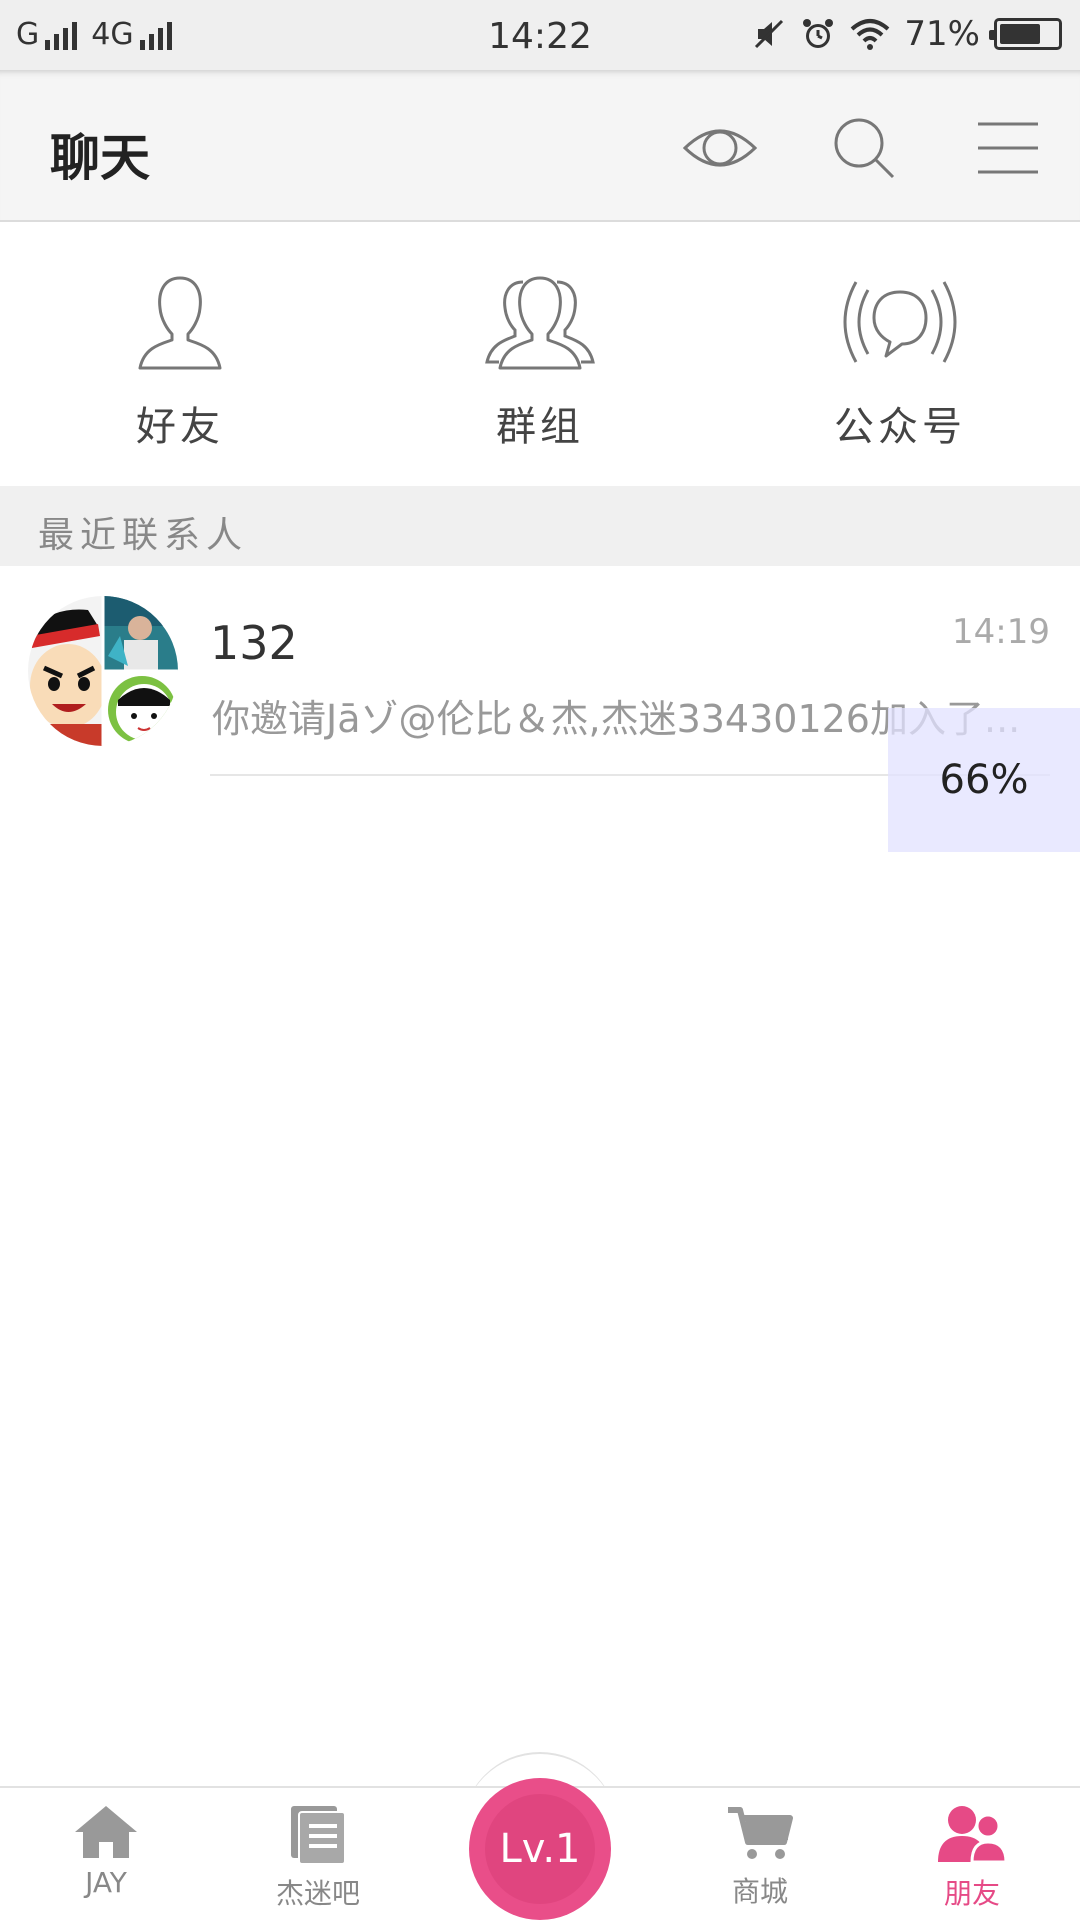 This screenshot has width=1080, height=1920. What do you see at coordinates (540, 323) in the screenshot?
I see `group-icon` at bounding box center [540, 323].